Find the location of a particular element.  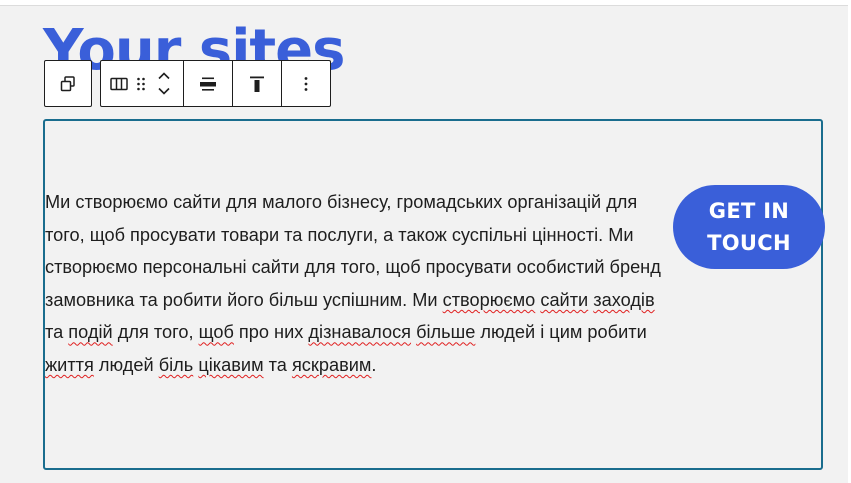

spellcheck-word: більше is located at coordinates (446, 332).